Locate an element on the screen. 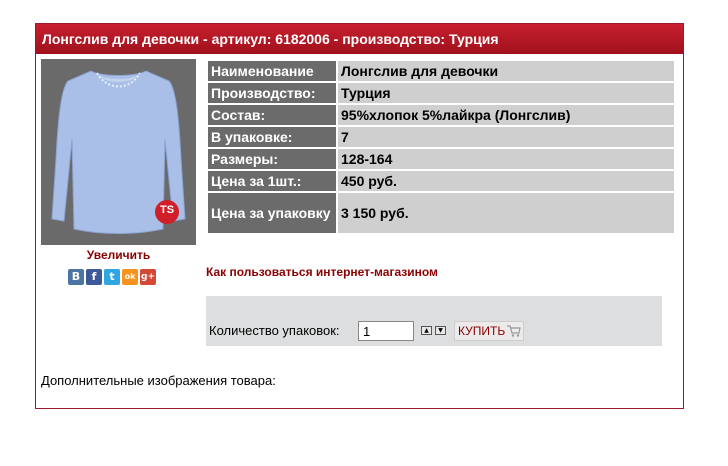 The image size is (728, 466). spec-key: Наименование is located at coordinates (272, 71).